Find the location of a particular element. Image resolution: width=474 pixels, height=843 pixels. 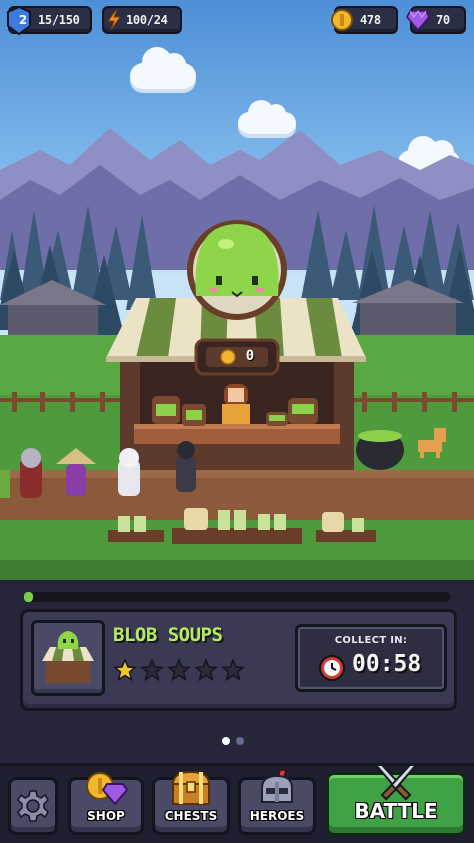

gem-icon is located at coordinates (418, 20).